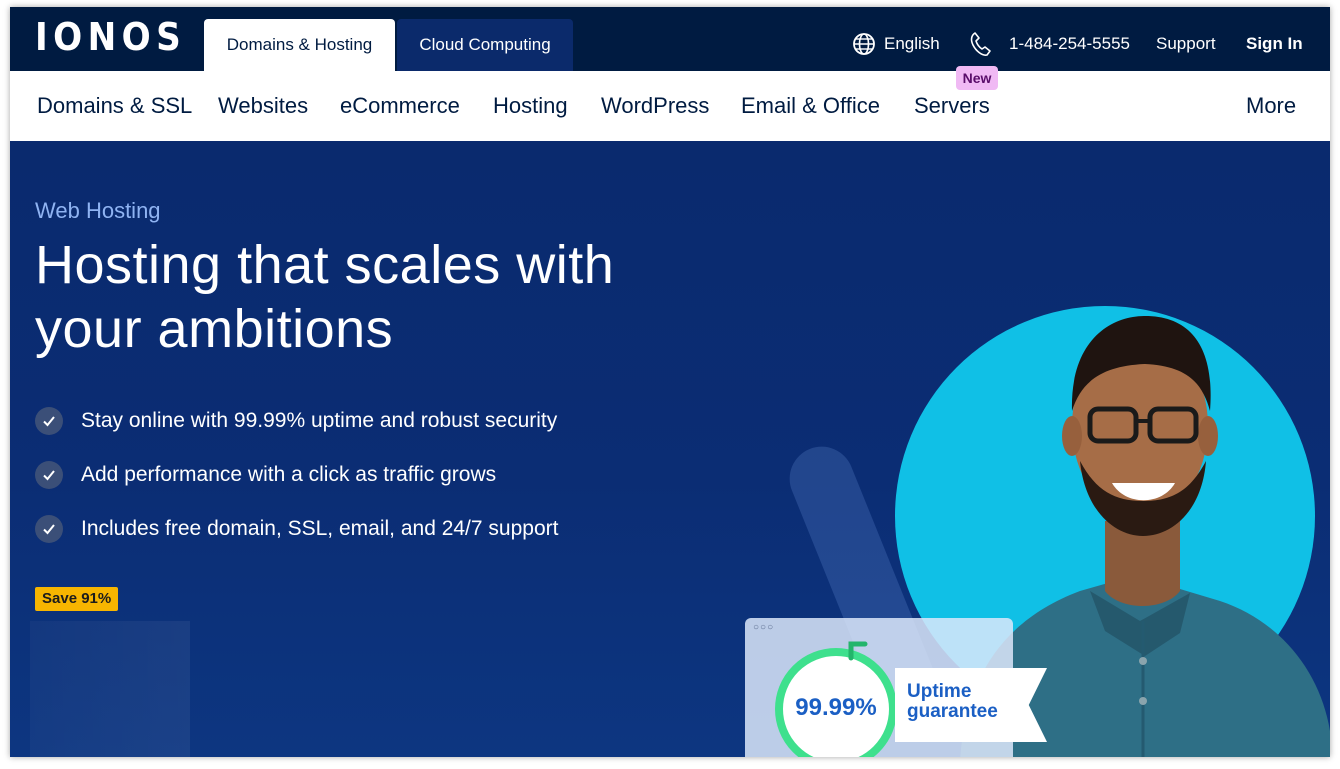 The height and width of the screenshot is (769, 1340). Describe the element at coordinates (952, 711) in the screenshot. I see `uptime-label-line2: guarantee` at that location.